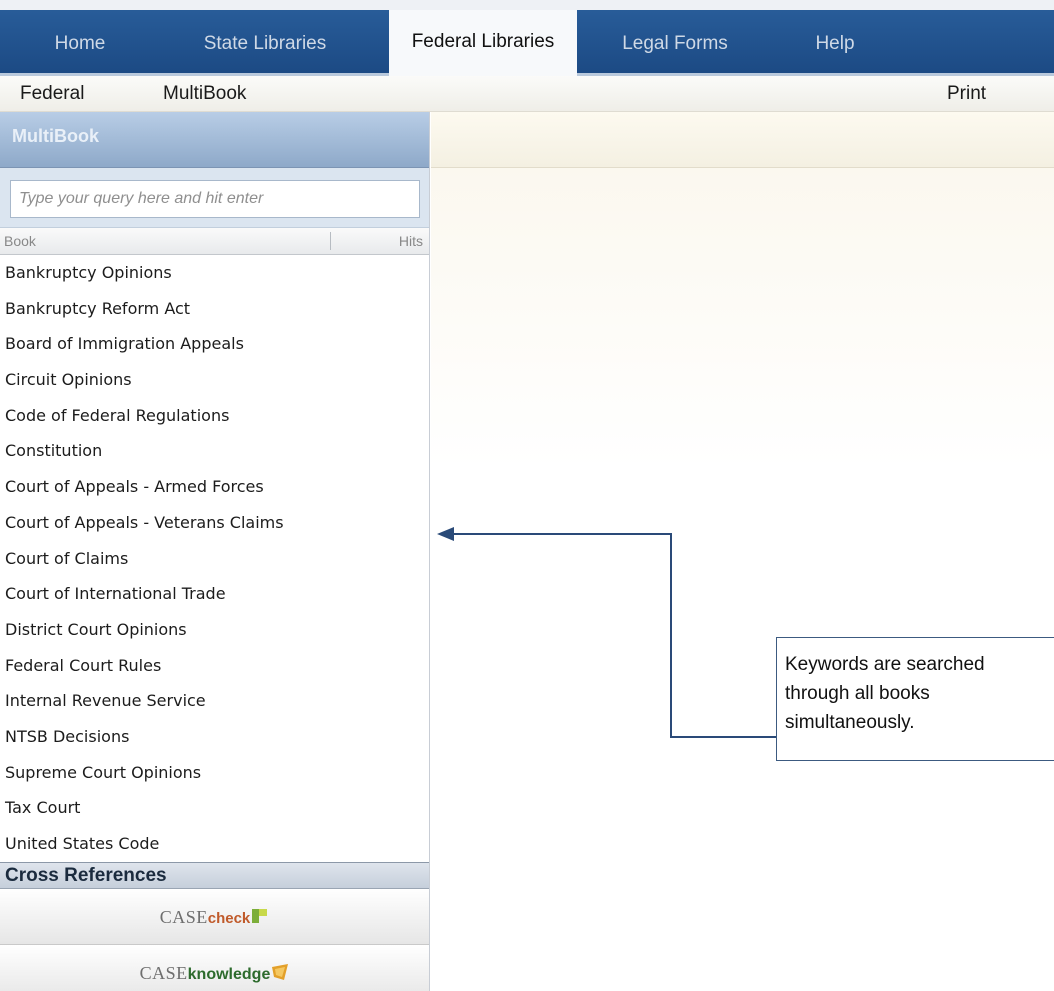  Describe the element at coordinates (229, 918) in the screenshot. I see `casecheck-suffix: check` at that location.